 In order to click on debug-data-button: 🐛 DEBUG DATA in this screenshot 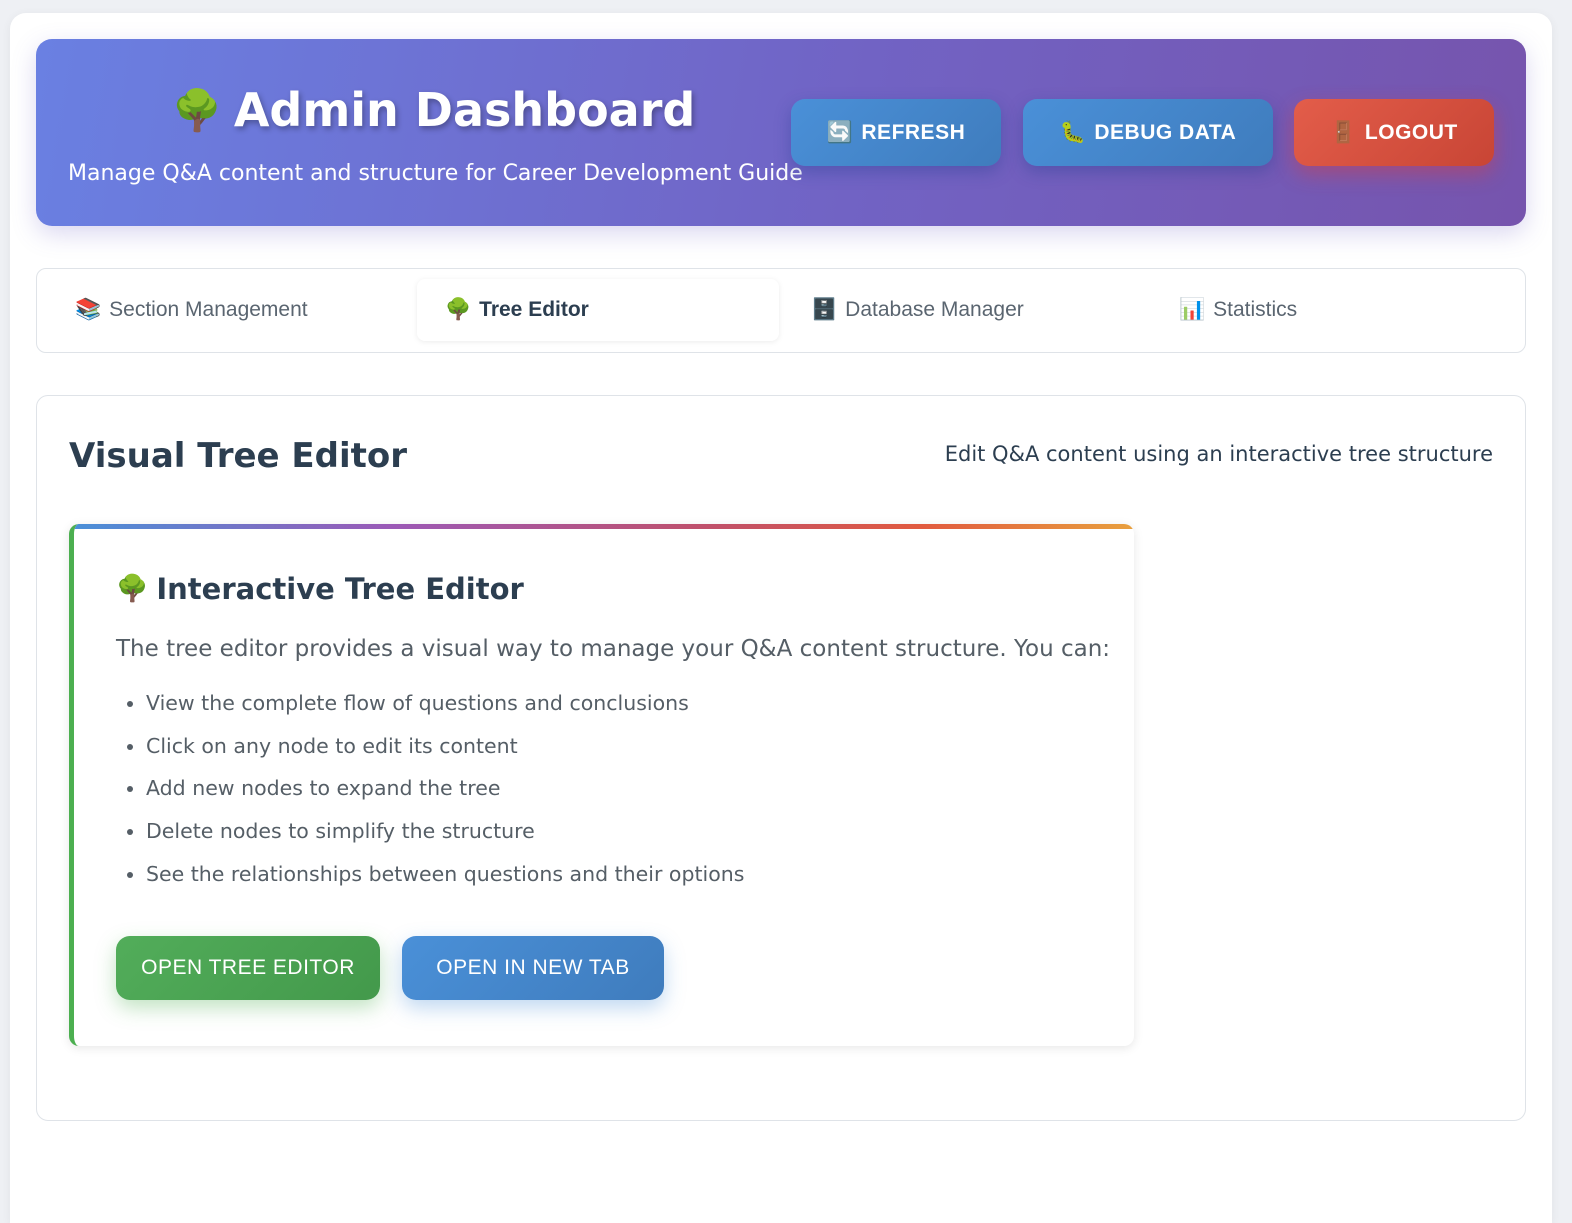, I will do `click(1148, 132)`.